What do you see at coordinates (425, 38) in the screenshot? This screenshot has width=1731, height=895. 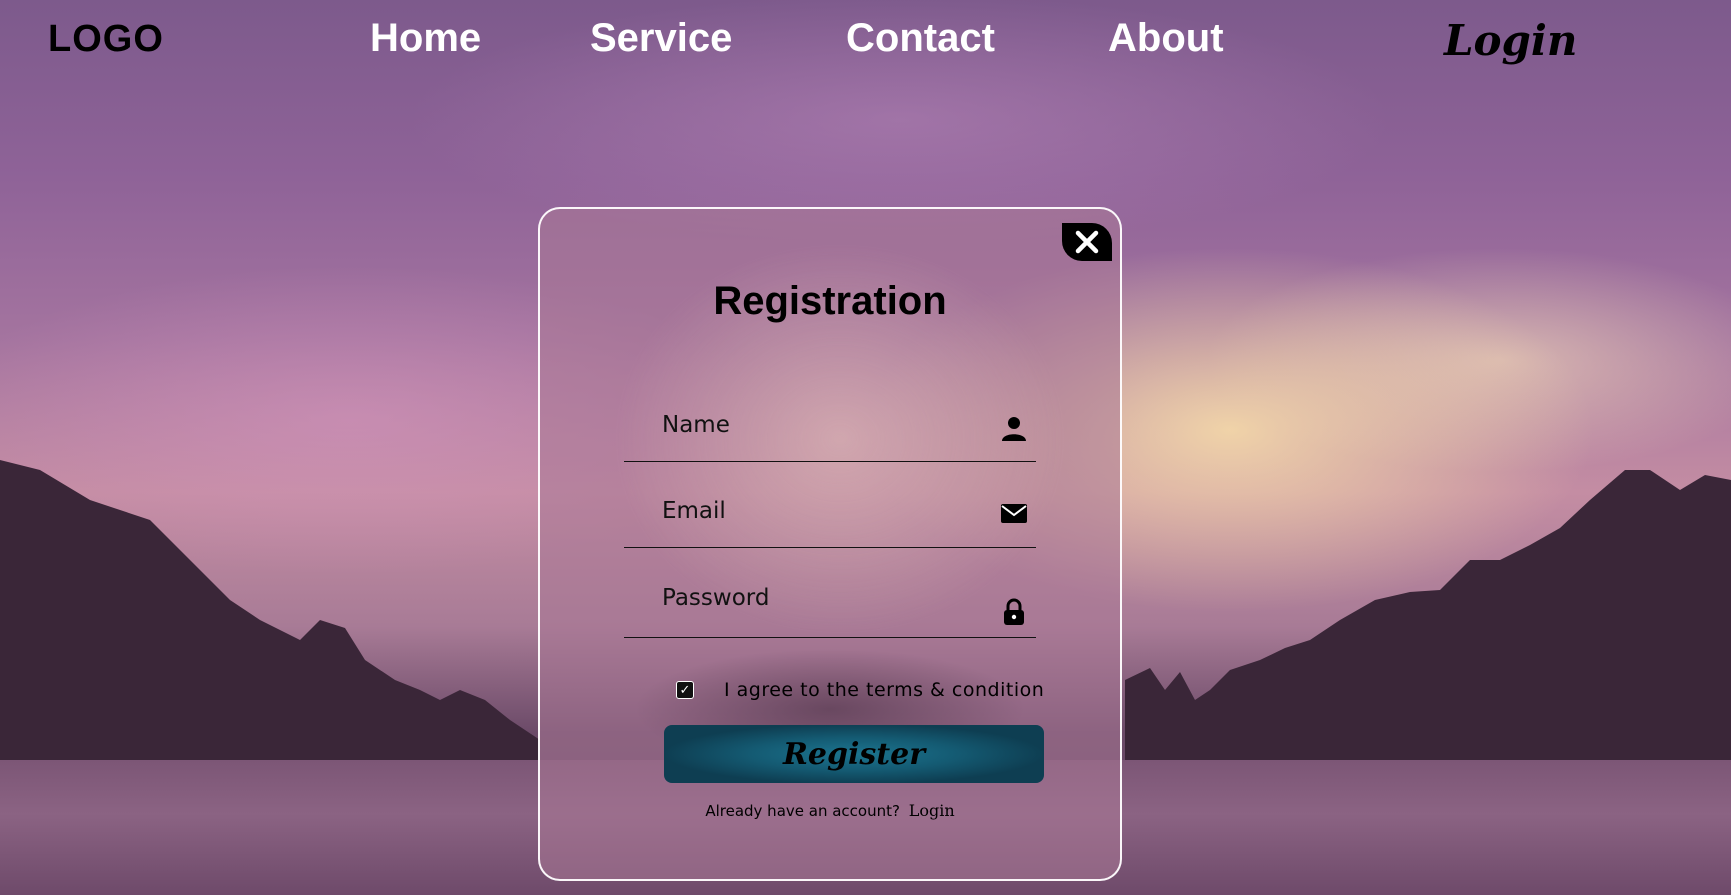 I see `nav-home: Home` at bounding box center [425, 38].